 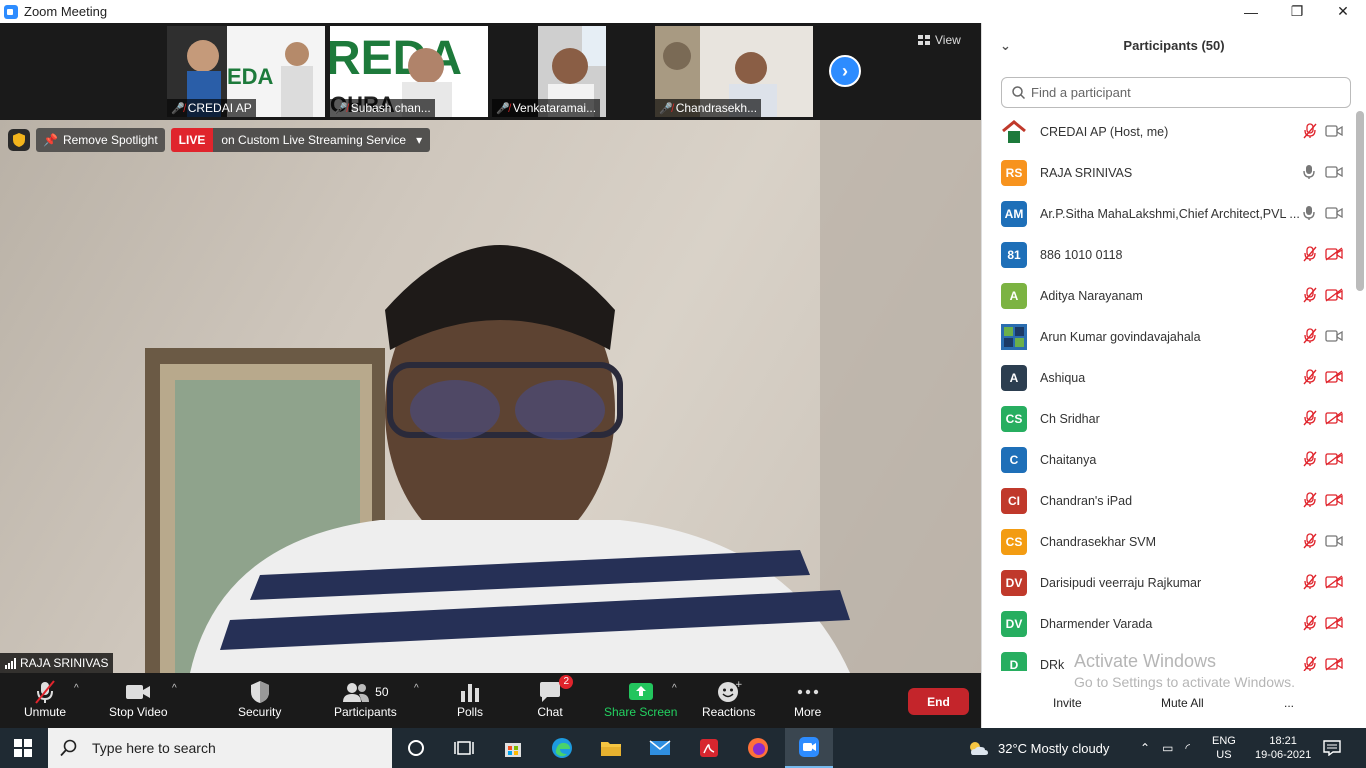 I want to click on minimize-button: —, so click(x=1251, y=11).